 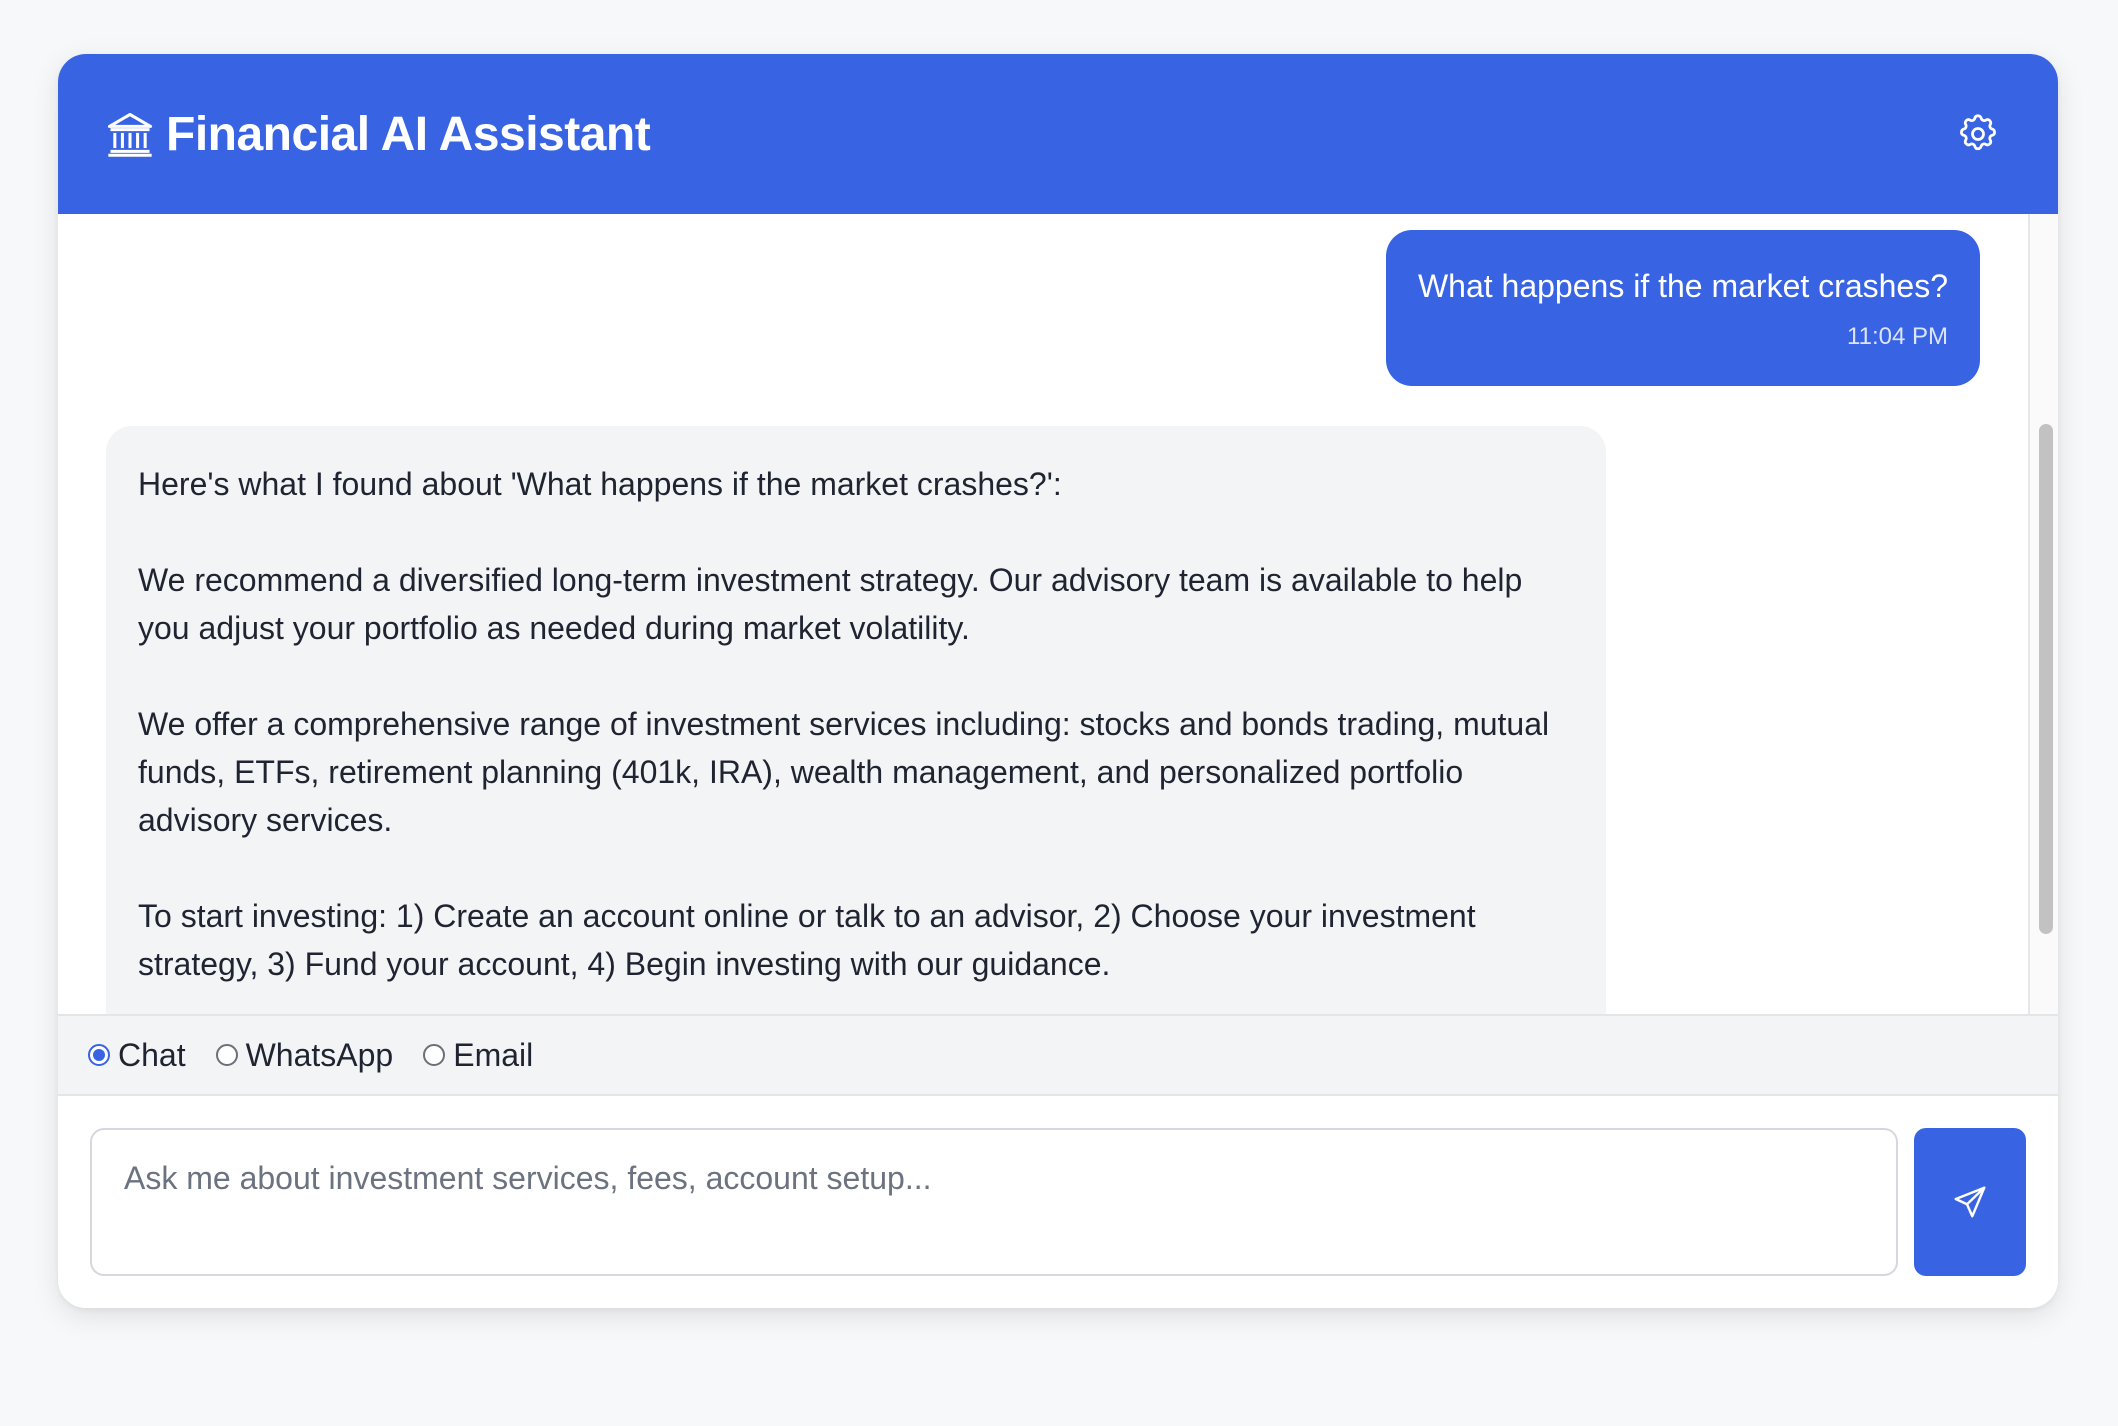 I want to click on channel-selector: Chat WhatsApp Email, so click(x=1058, y=1055).